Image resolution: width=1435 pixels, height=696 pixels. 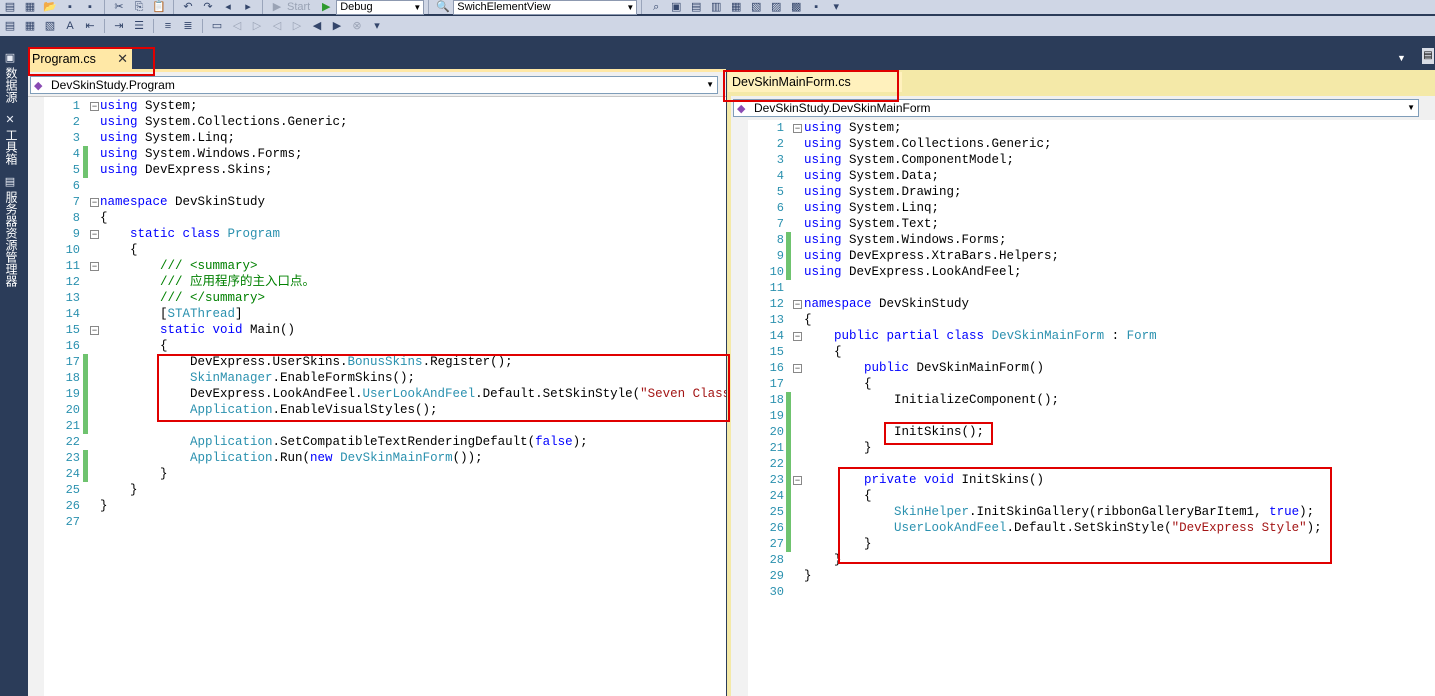 I want to click on document-window-icon: ▤, so click(x=1428, y=56).